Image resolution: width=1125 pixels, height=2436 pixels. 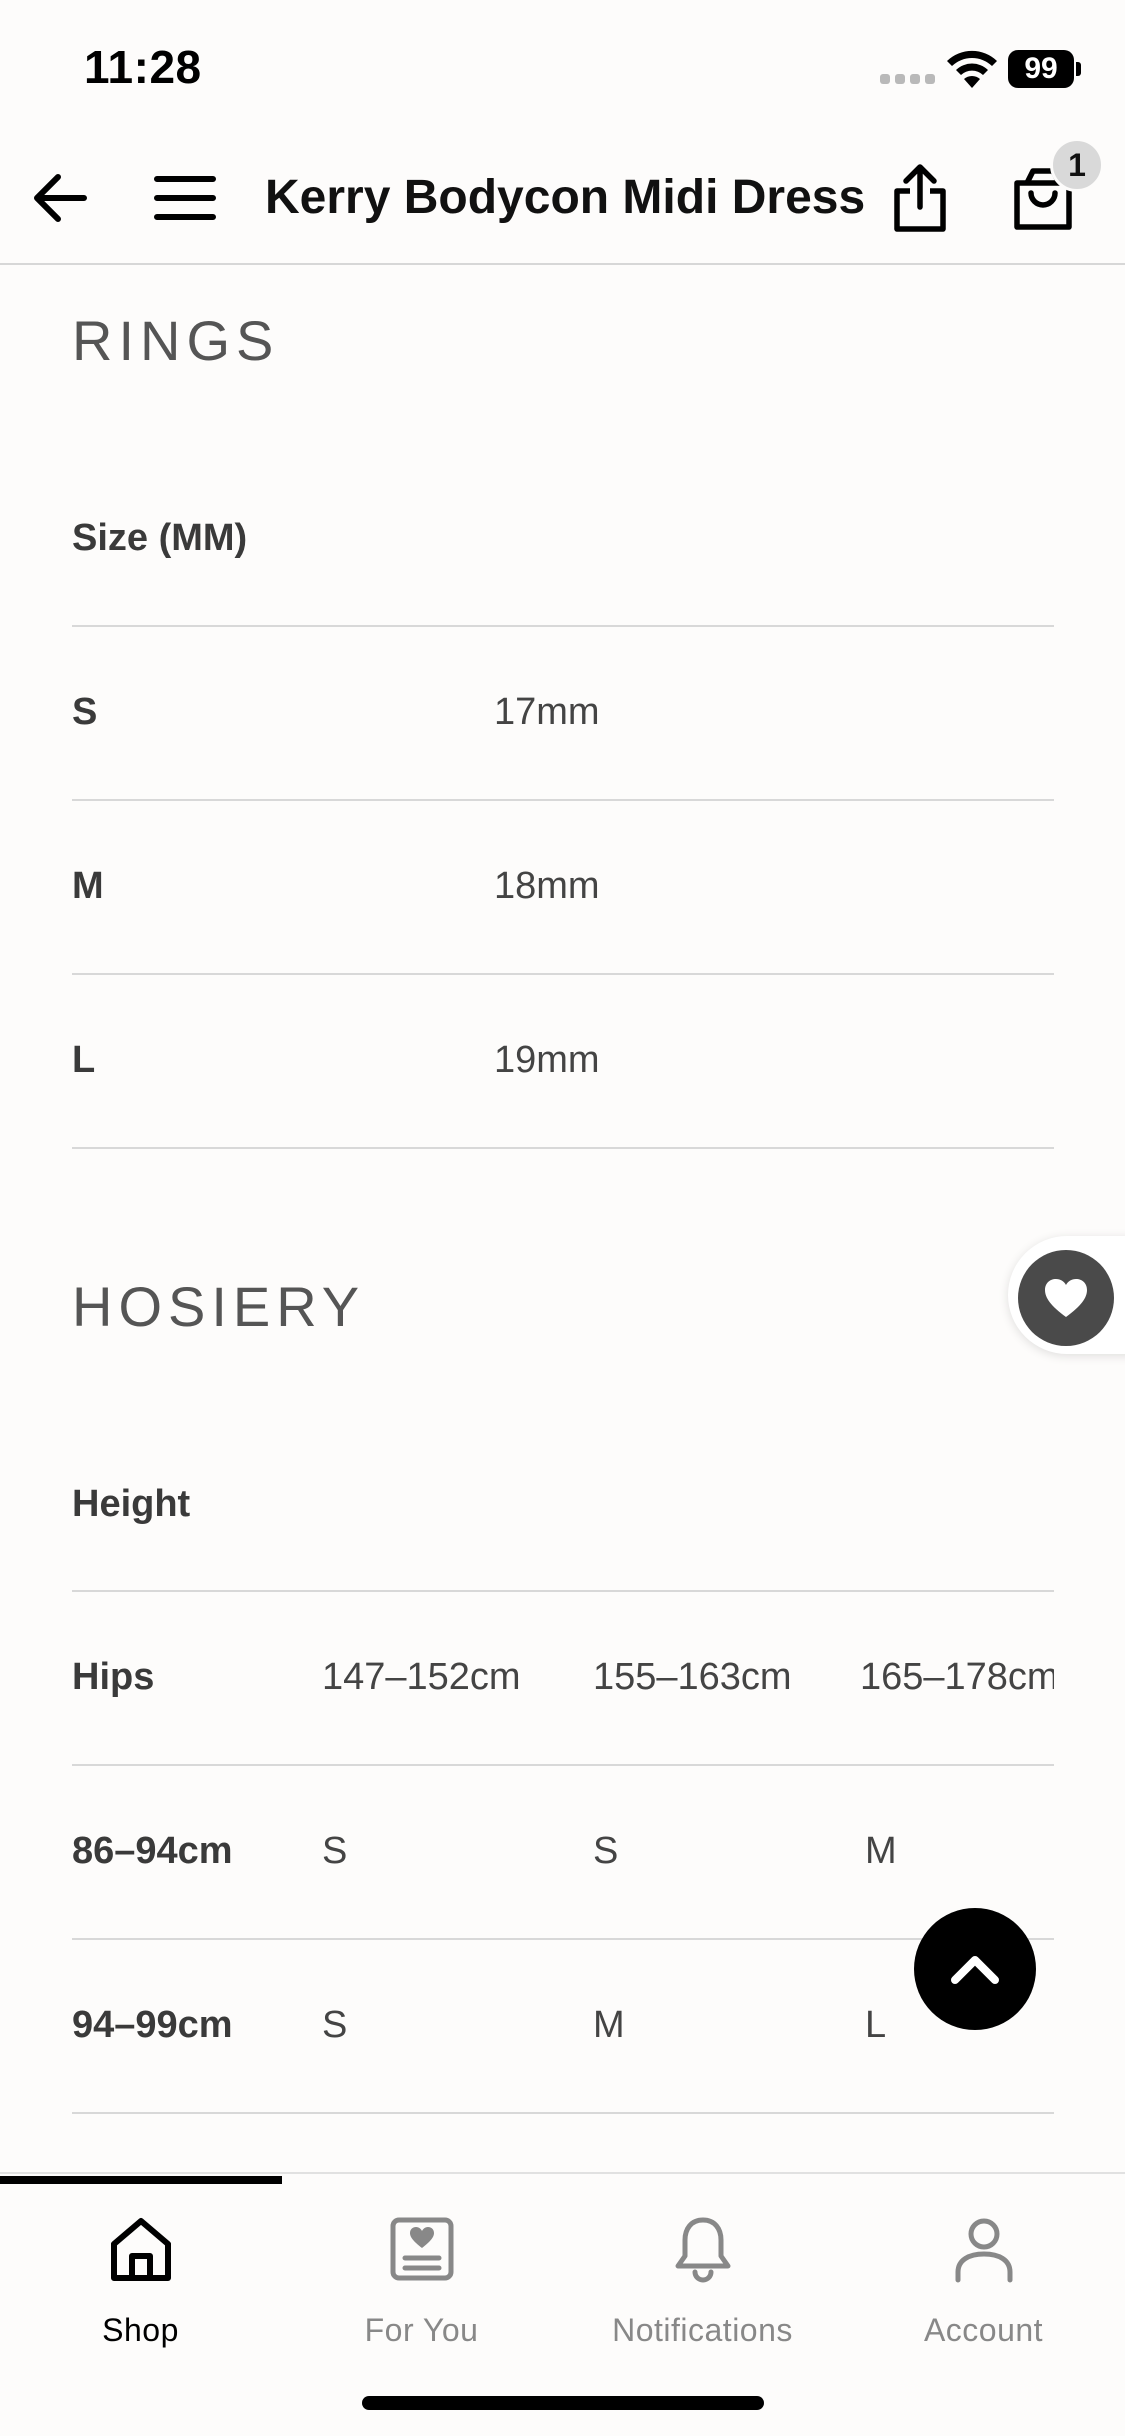 I want to click on battery-icon: 99, so click(x=1044, y=69).